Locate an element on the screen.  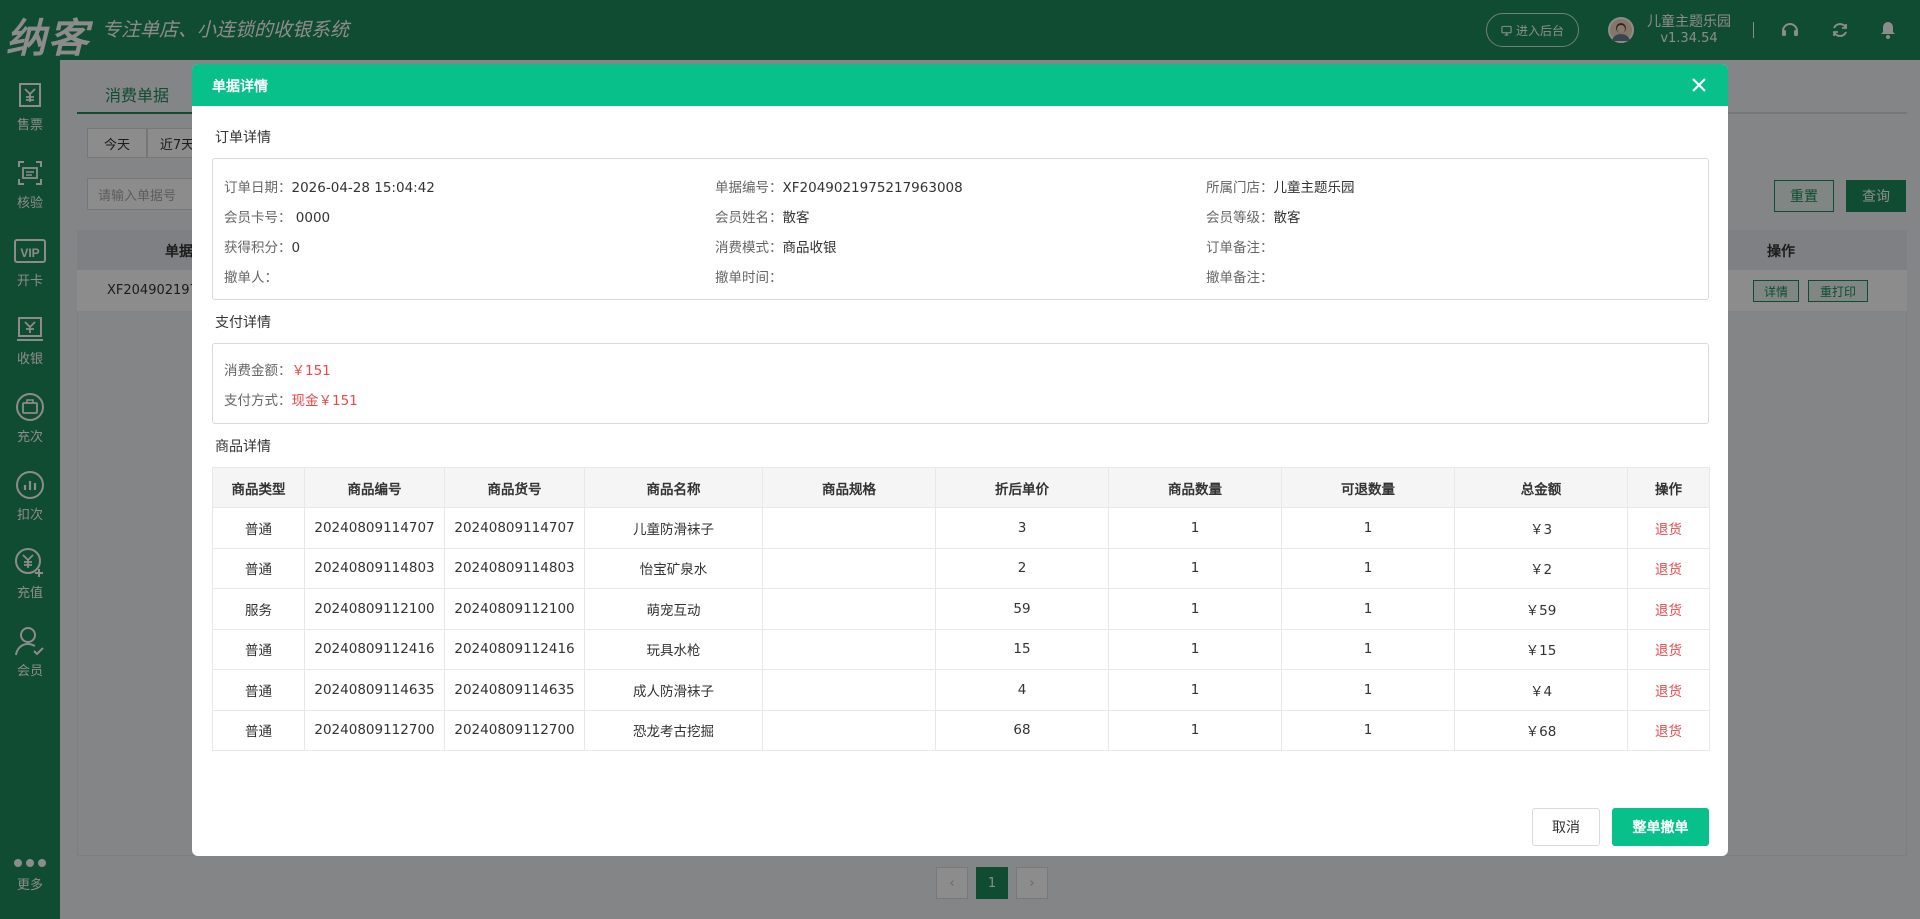
cell-sku: 20240809114635 is located at coordinates (514, 690).